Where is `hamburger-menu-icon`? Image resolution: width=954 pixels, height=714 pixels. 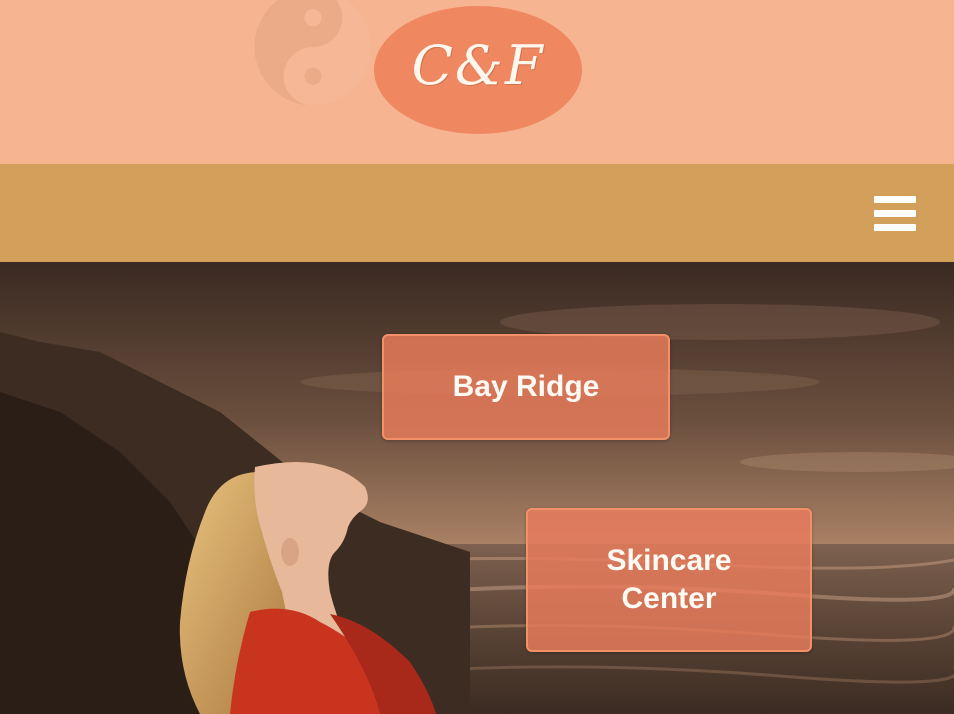
hamburger-menu-icon is located at coordinates (894, 214).